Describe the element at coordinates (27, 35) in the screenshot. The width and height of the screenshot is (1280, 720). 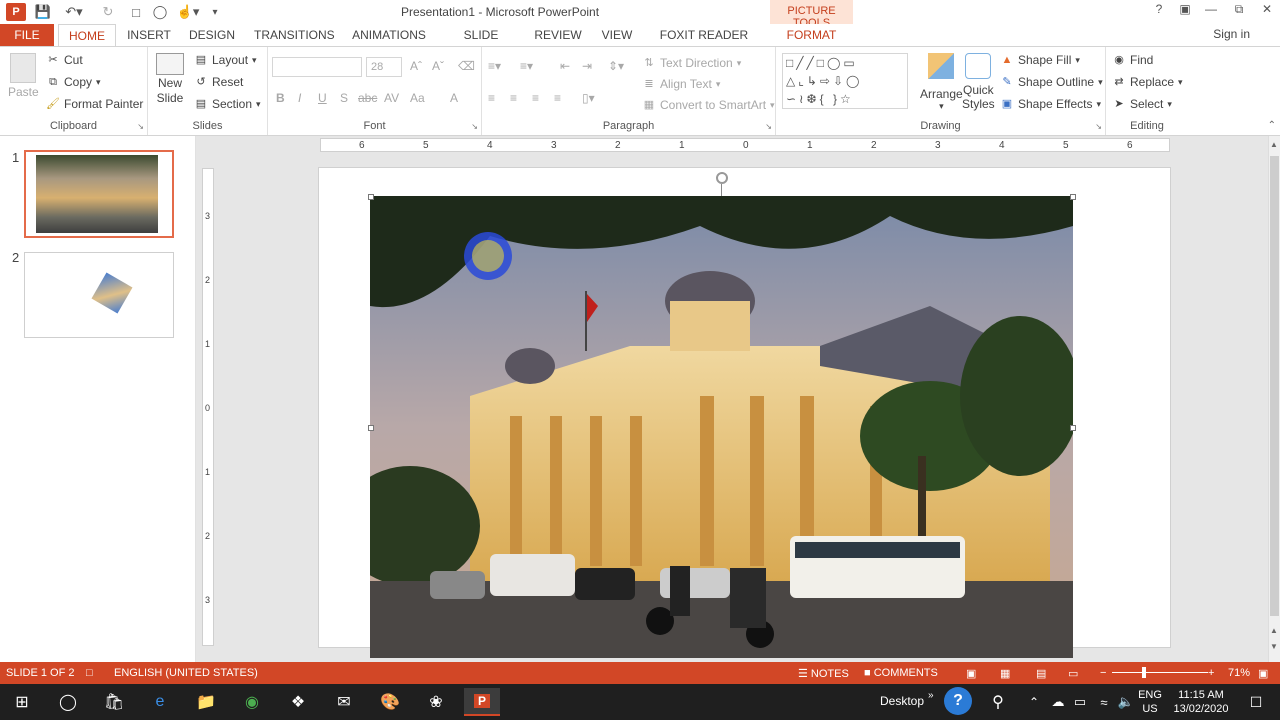
I see `tab-file: FILE` at that location.